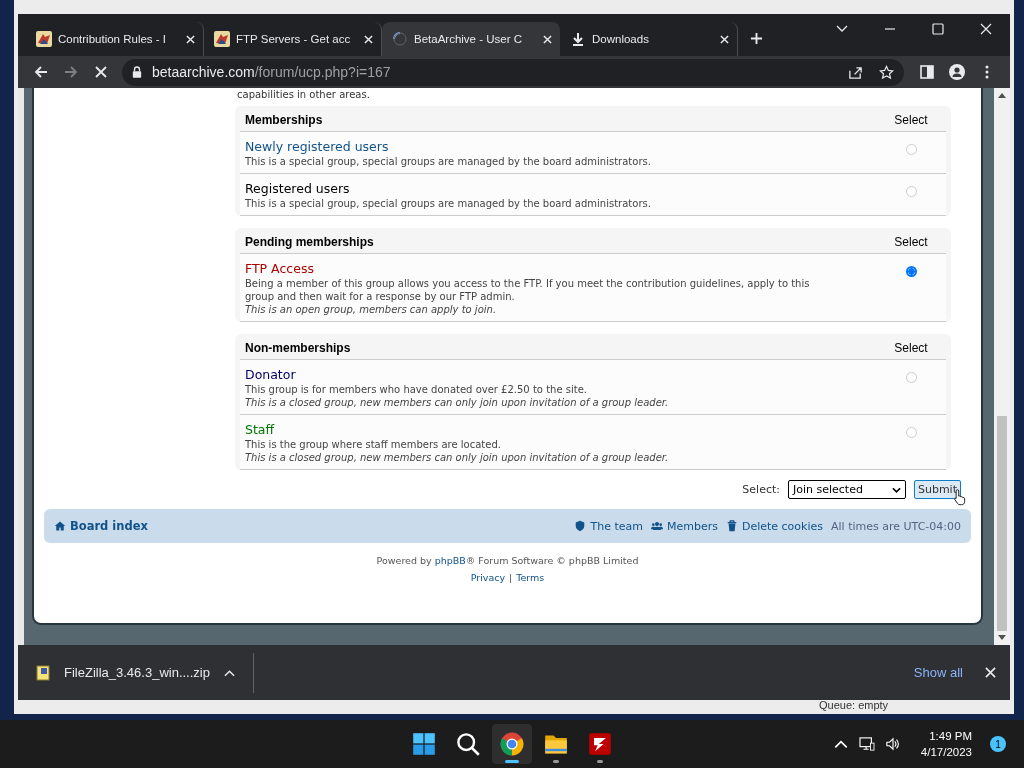  What do you see at coordinates (580, 526) in the screenshot?
I see `shield-icon` at bounding box center [580, 526].